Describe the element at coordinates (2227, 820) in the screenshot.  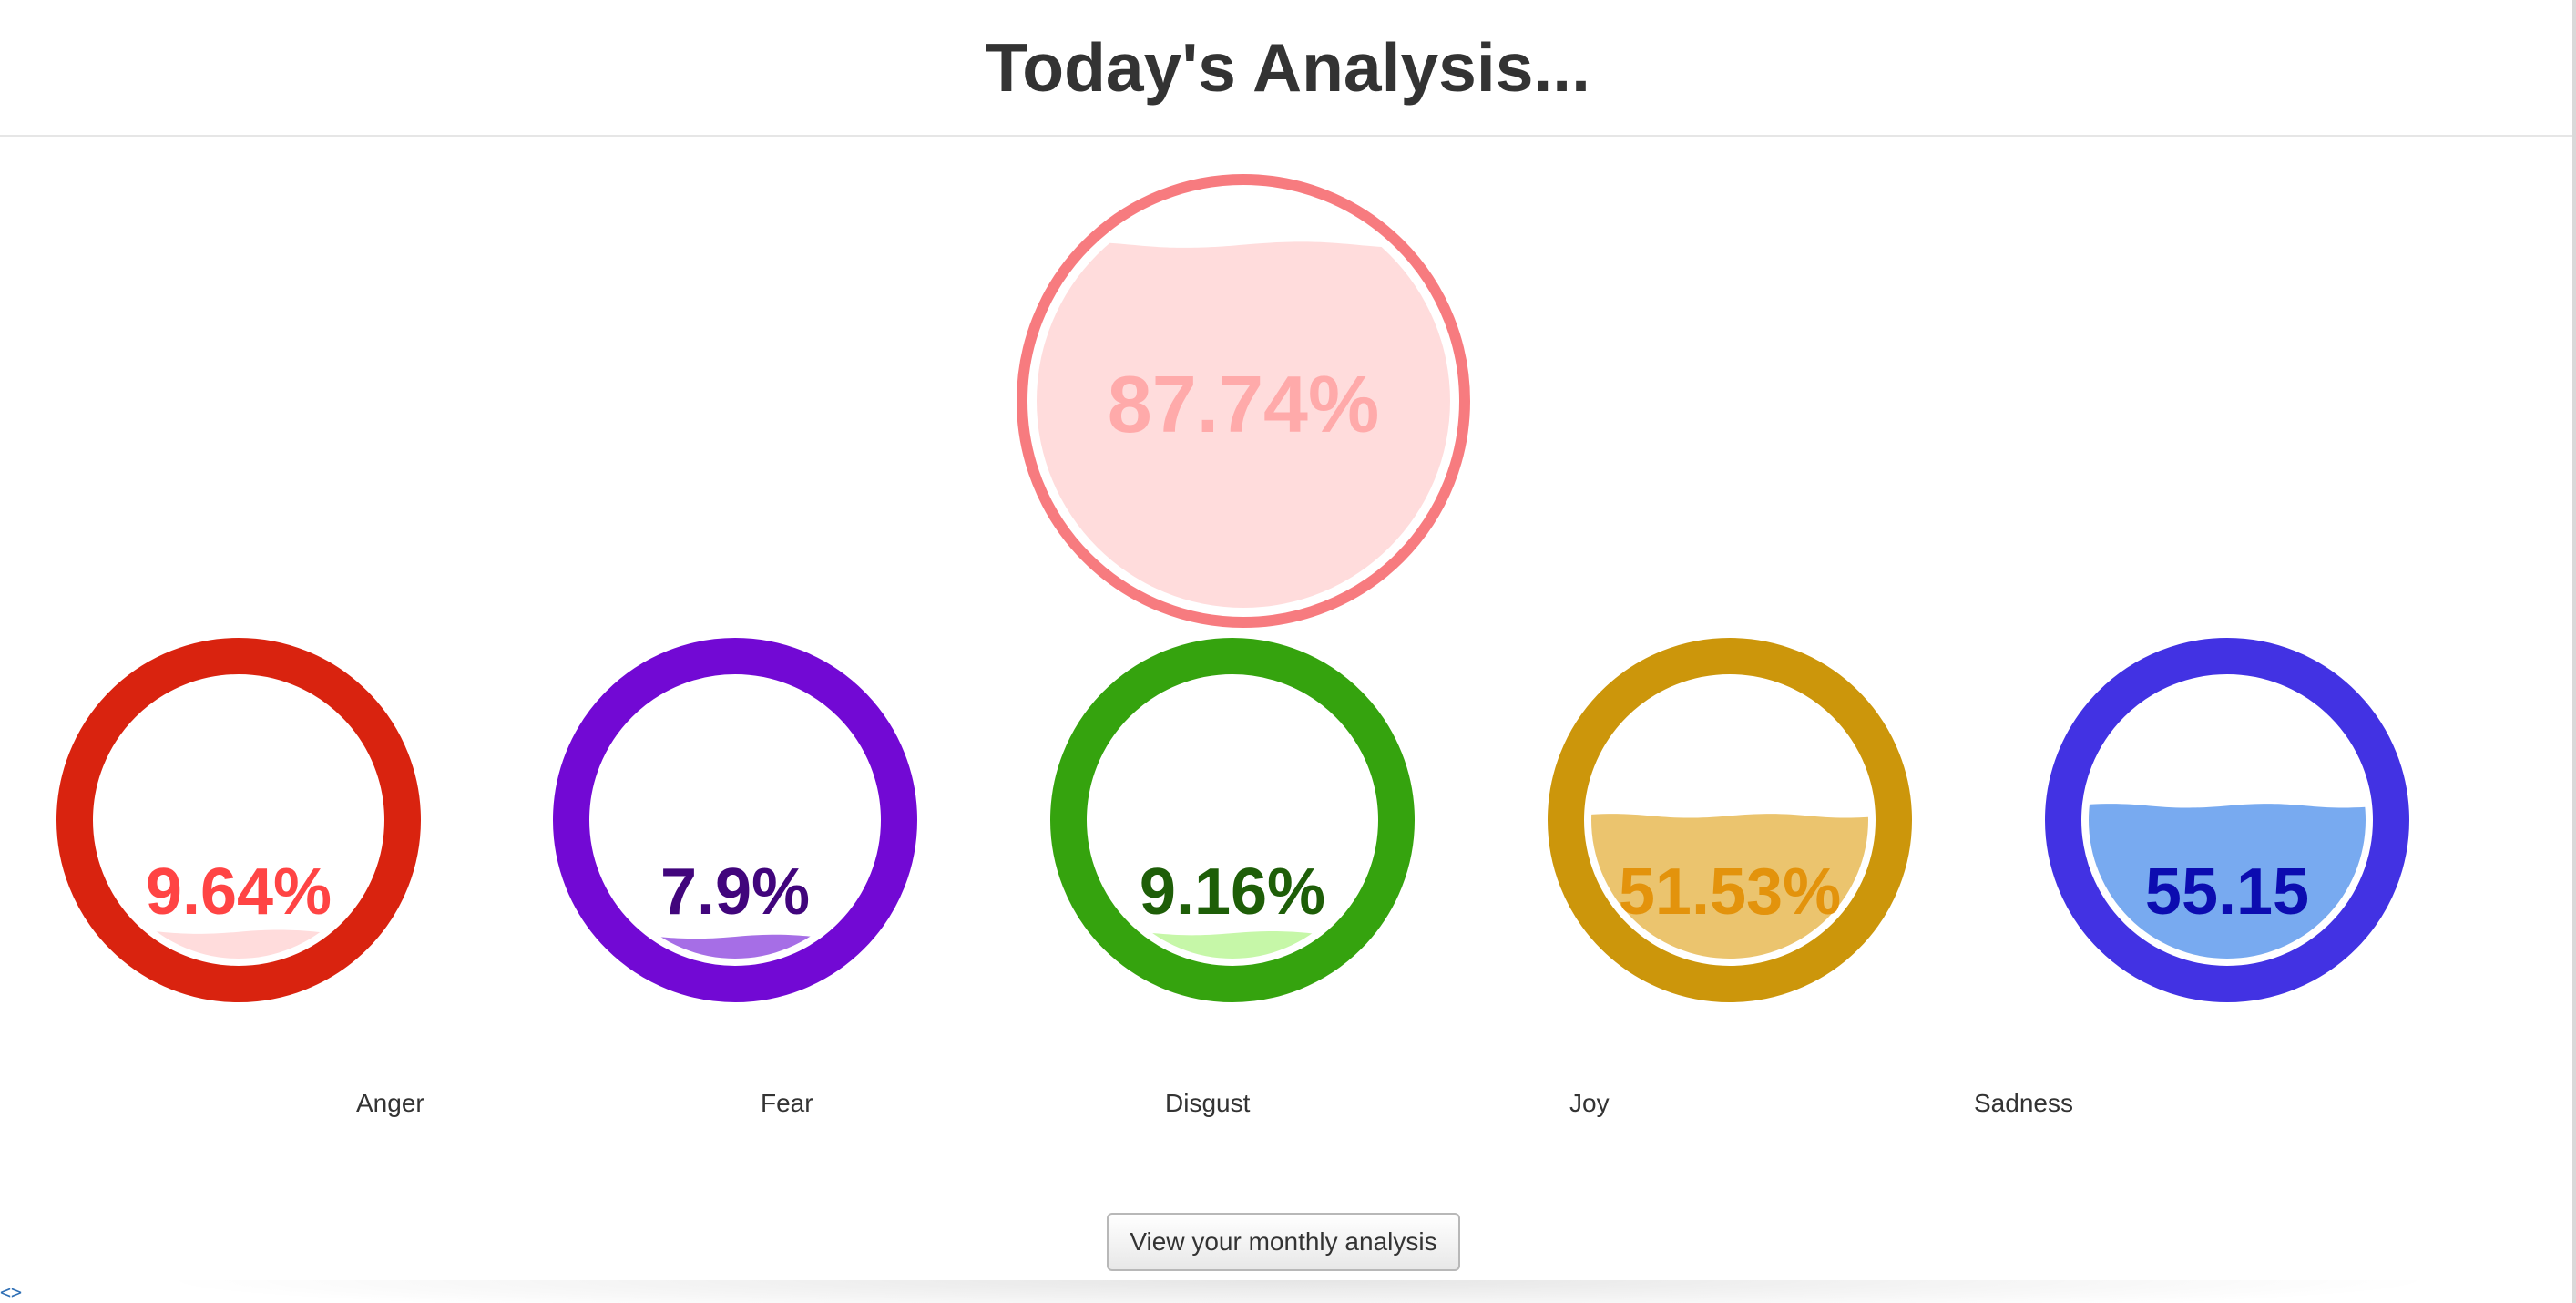
I see `gauge-sadness: 55.15` at that location.